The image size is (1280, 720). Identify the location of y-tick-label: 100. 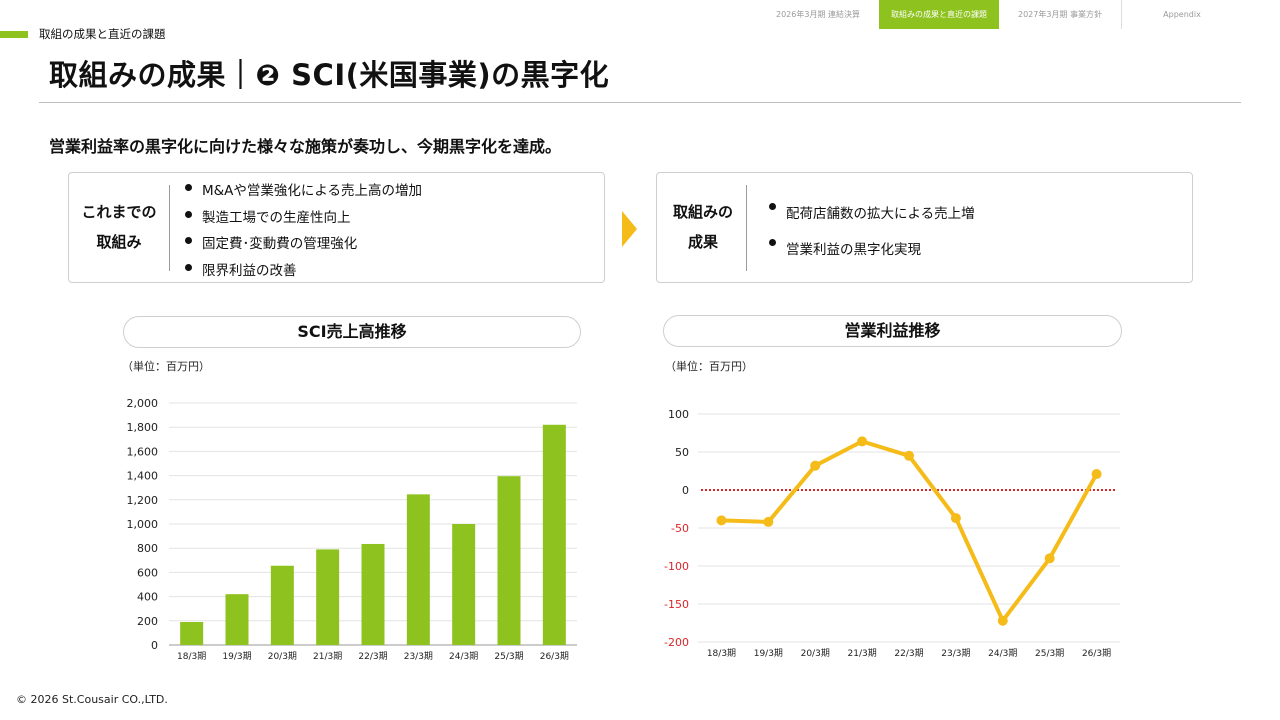
(678, 414).